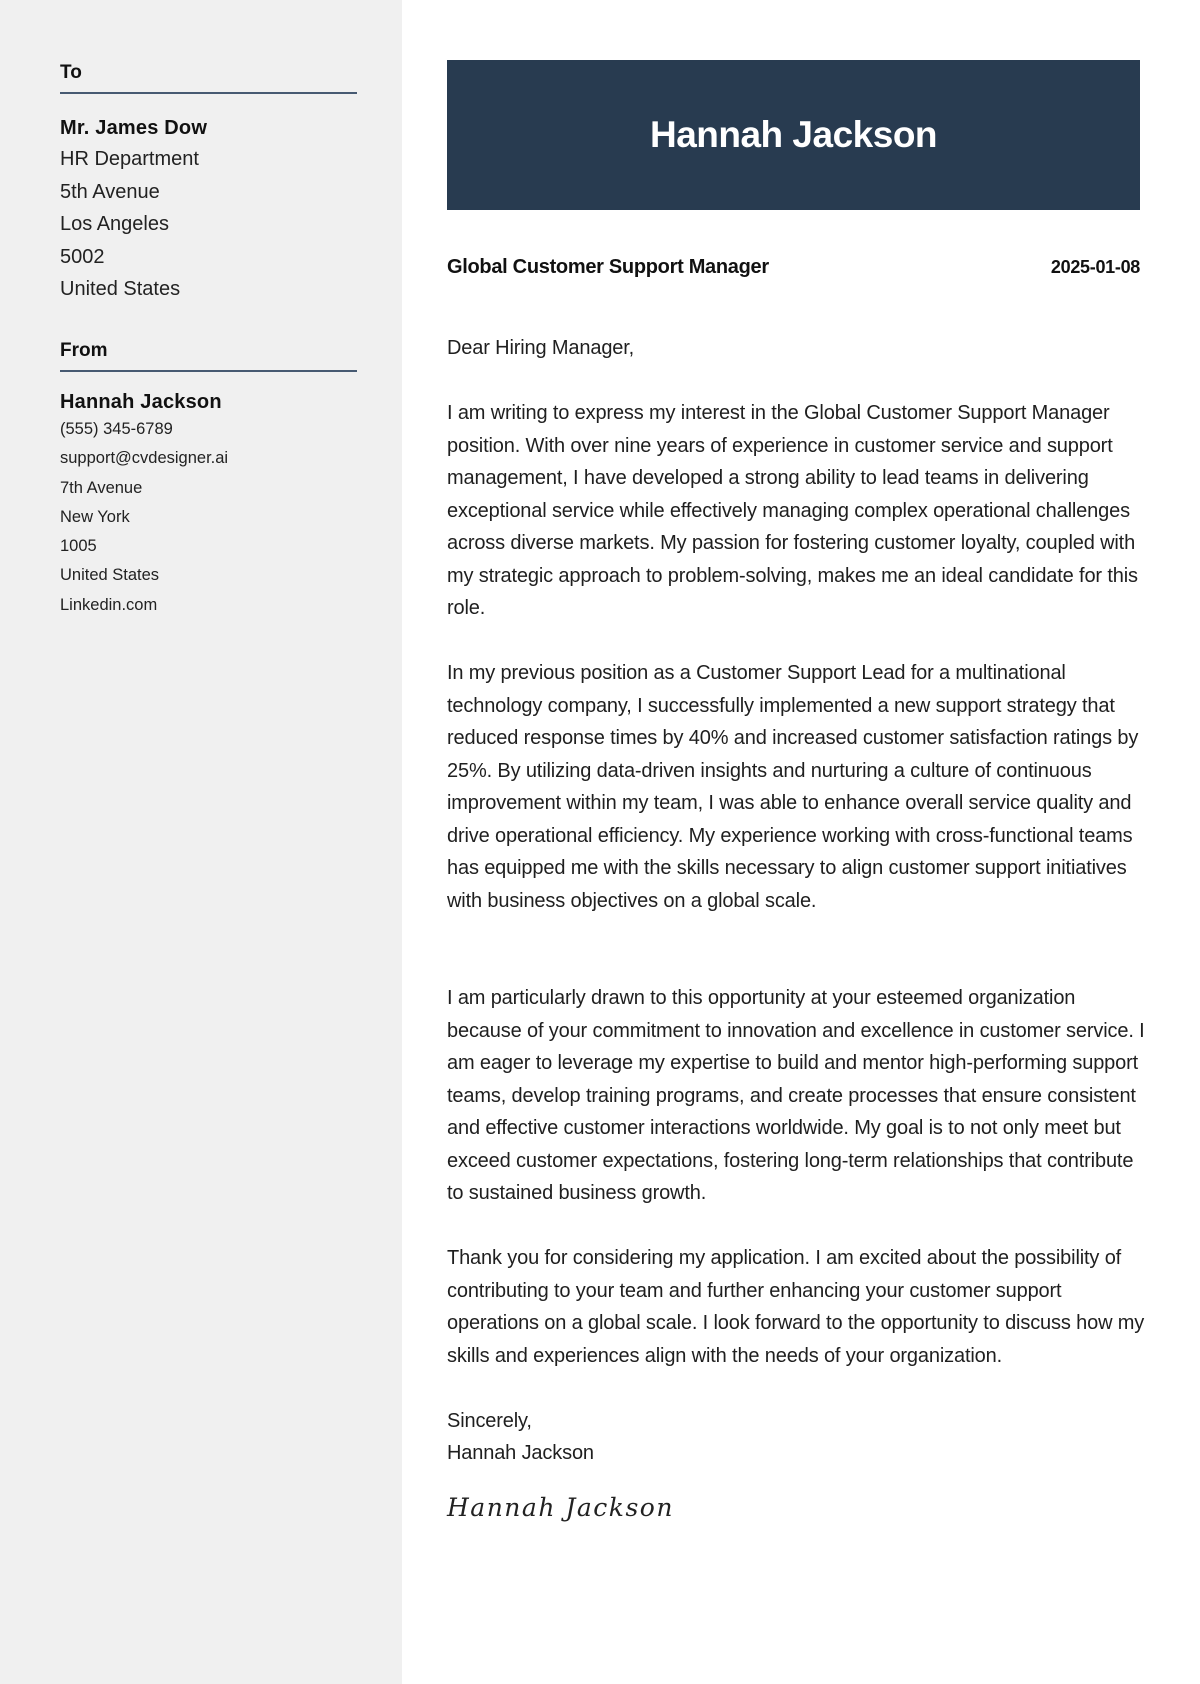  I want to click on closing-name: Hannah Jackson, so click(520, 1453).